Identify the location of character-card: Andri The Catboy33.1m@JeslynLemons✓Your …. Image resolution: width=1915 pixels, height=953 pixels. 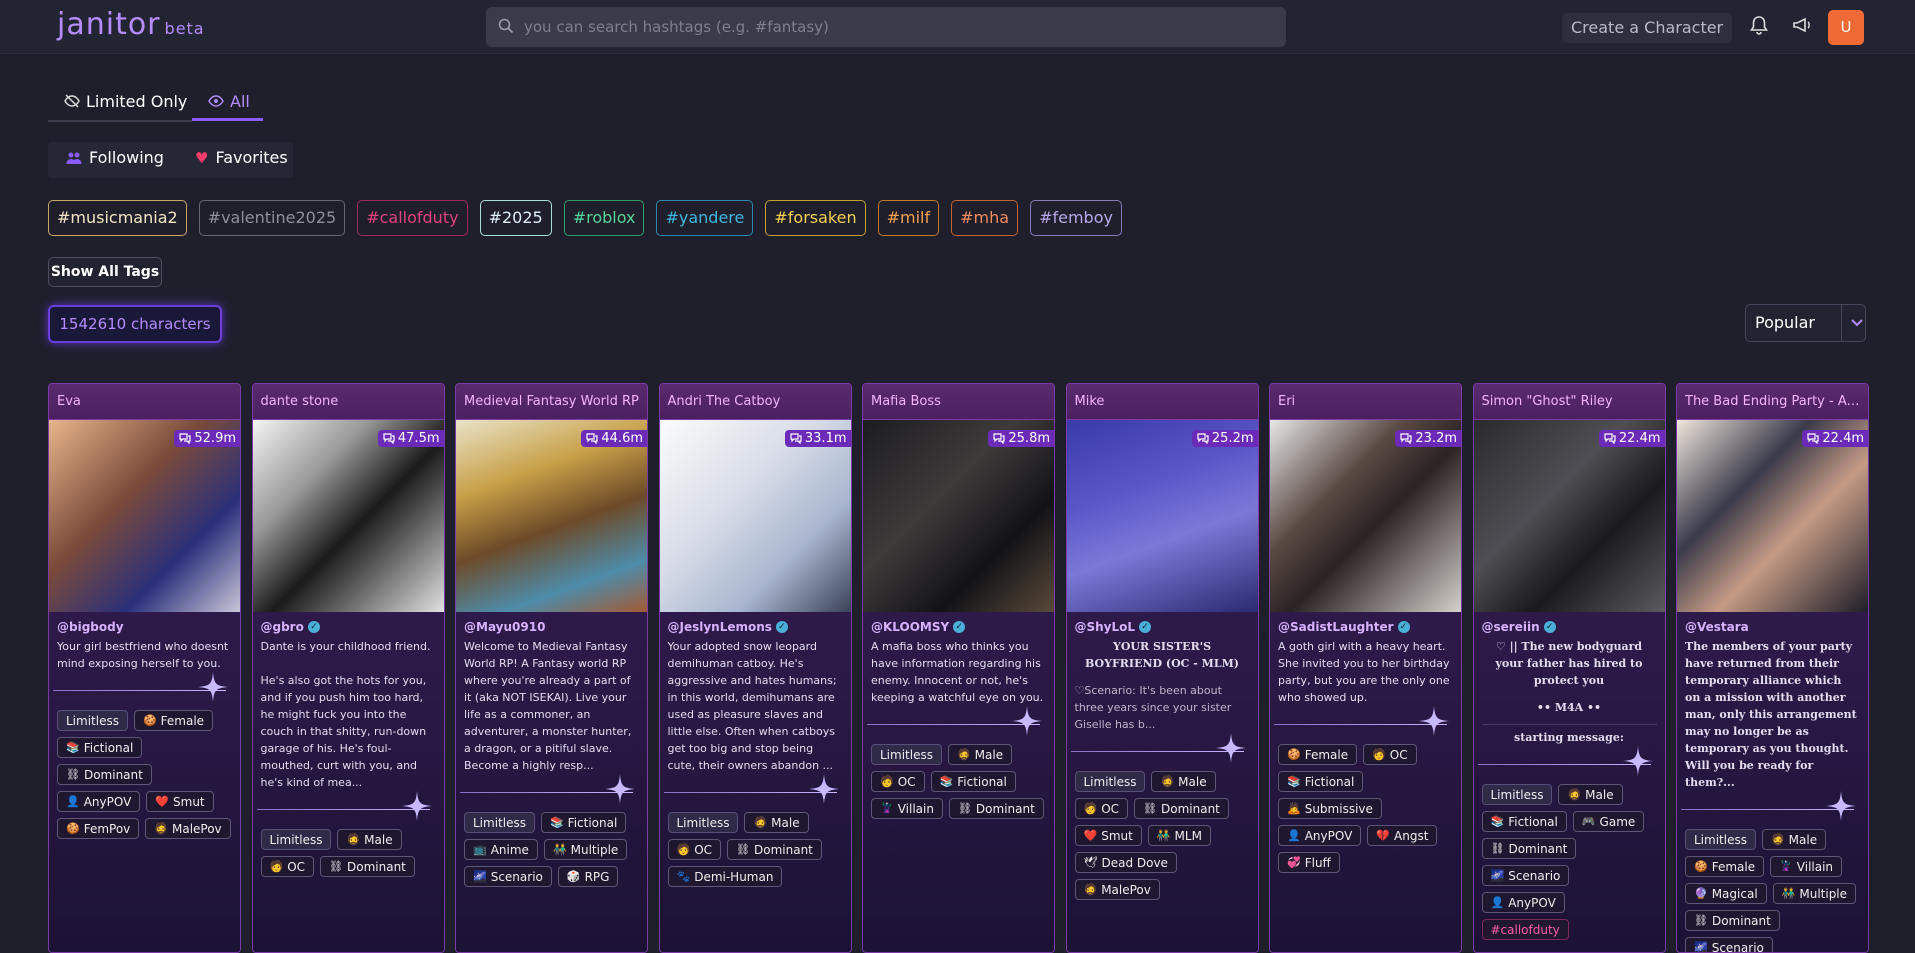
(755, 668).